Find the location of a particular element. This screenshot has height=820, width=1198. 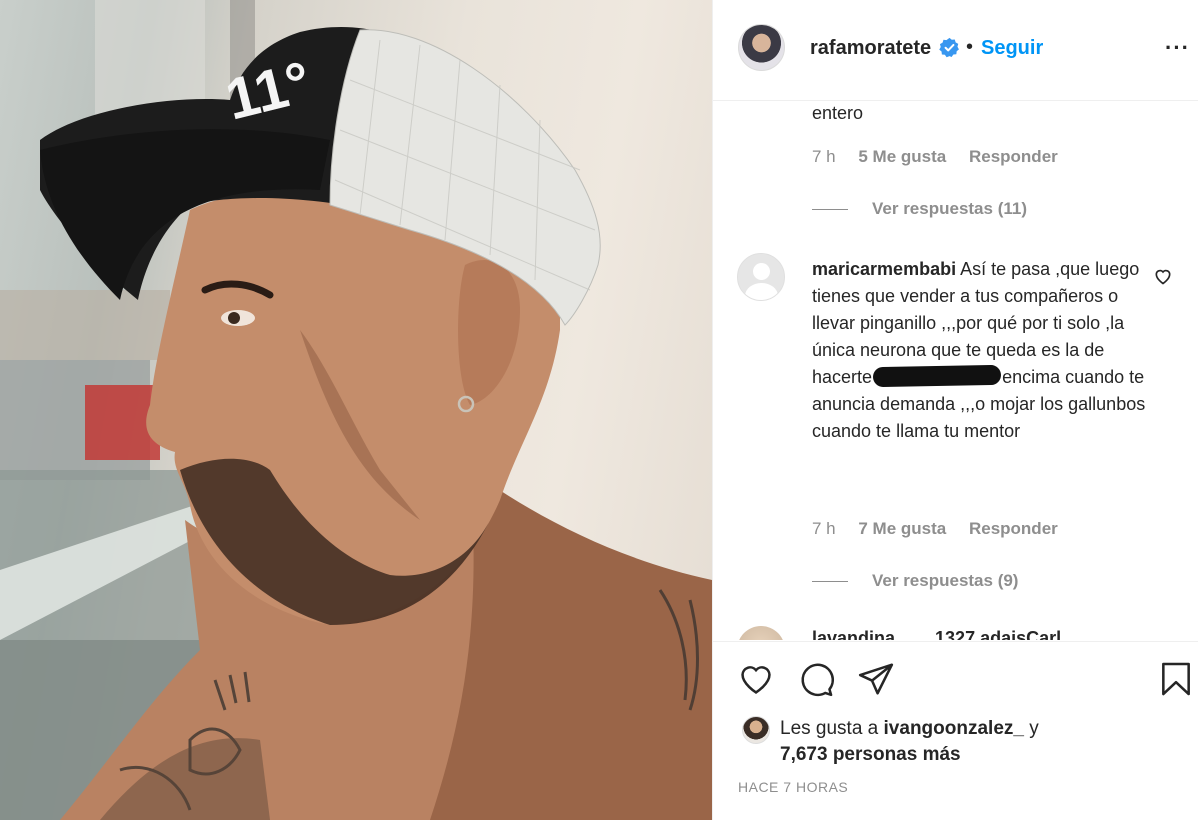

verified-badge-icon is located at coordinates (949, 47).